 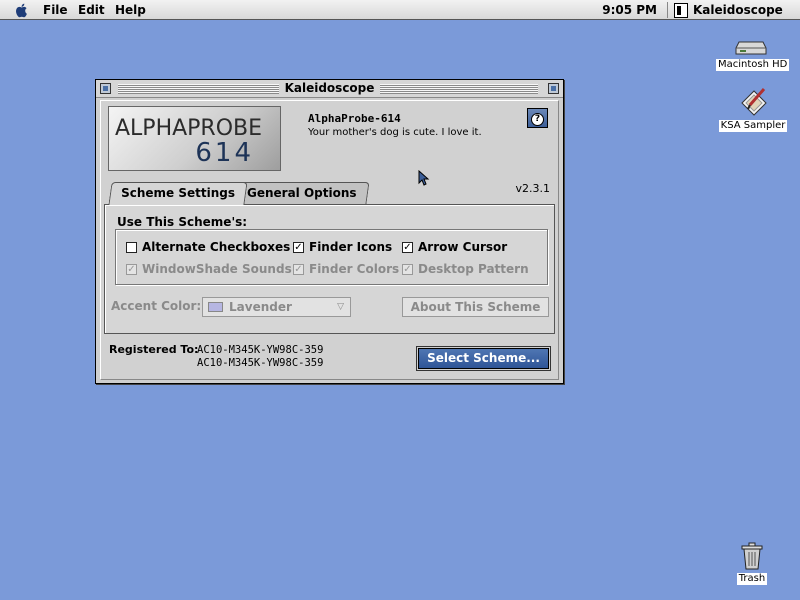 I want to click on accent-color-value: Lavender, so click(x=260, y=307).